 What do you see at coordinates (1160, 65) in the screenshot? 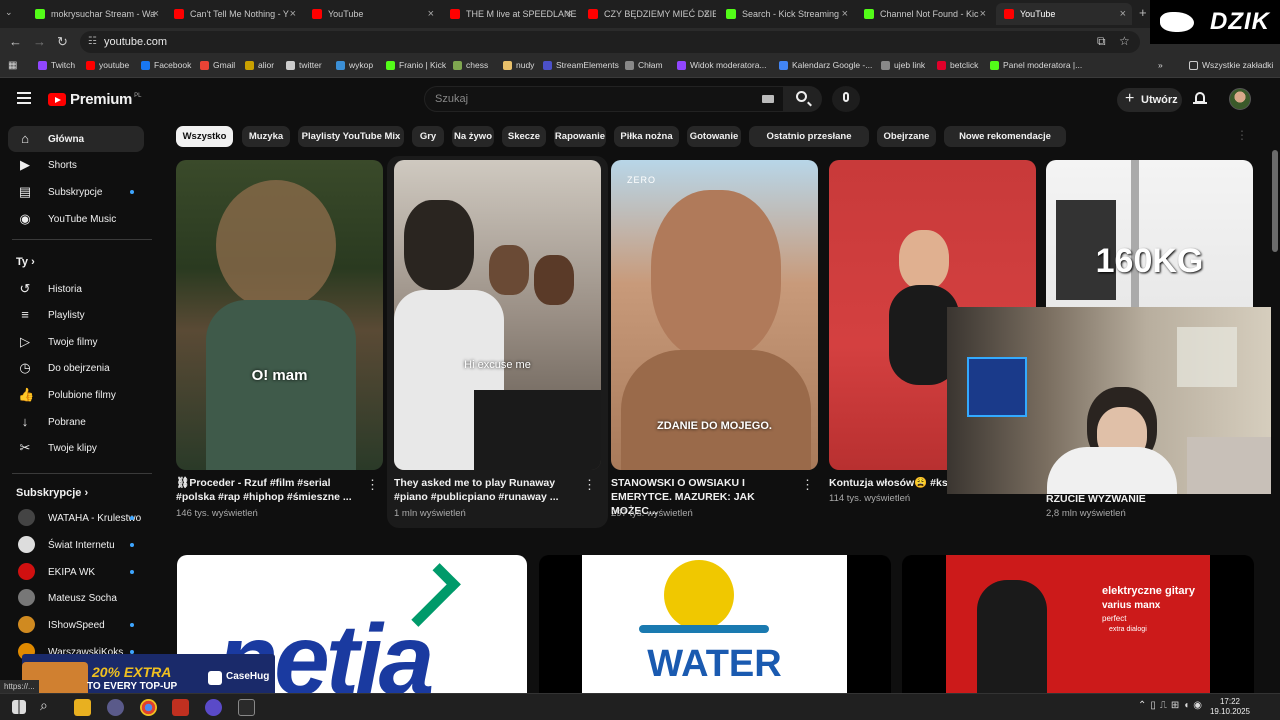
I see `chevron-right-icon: »` at bounding box center [1160, 65].